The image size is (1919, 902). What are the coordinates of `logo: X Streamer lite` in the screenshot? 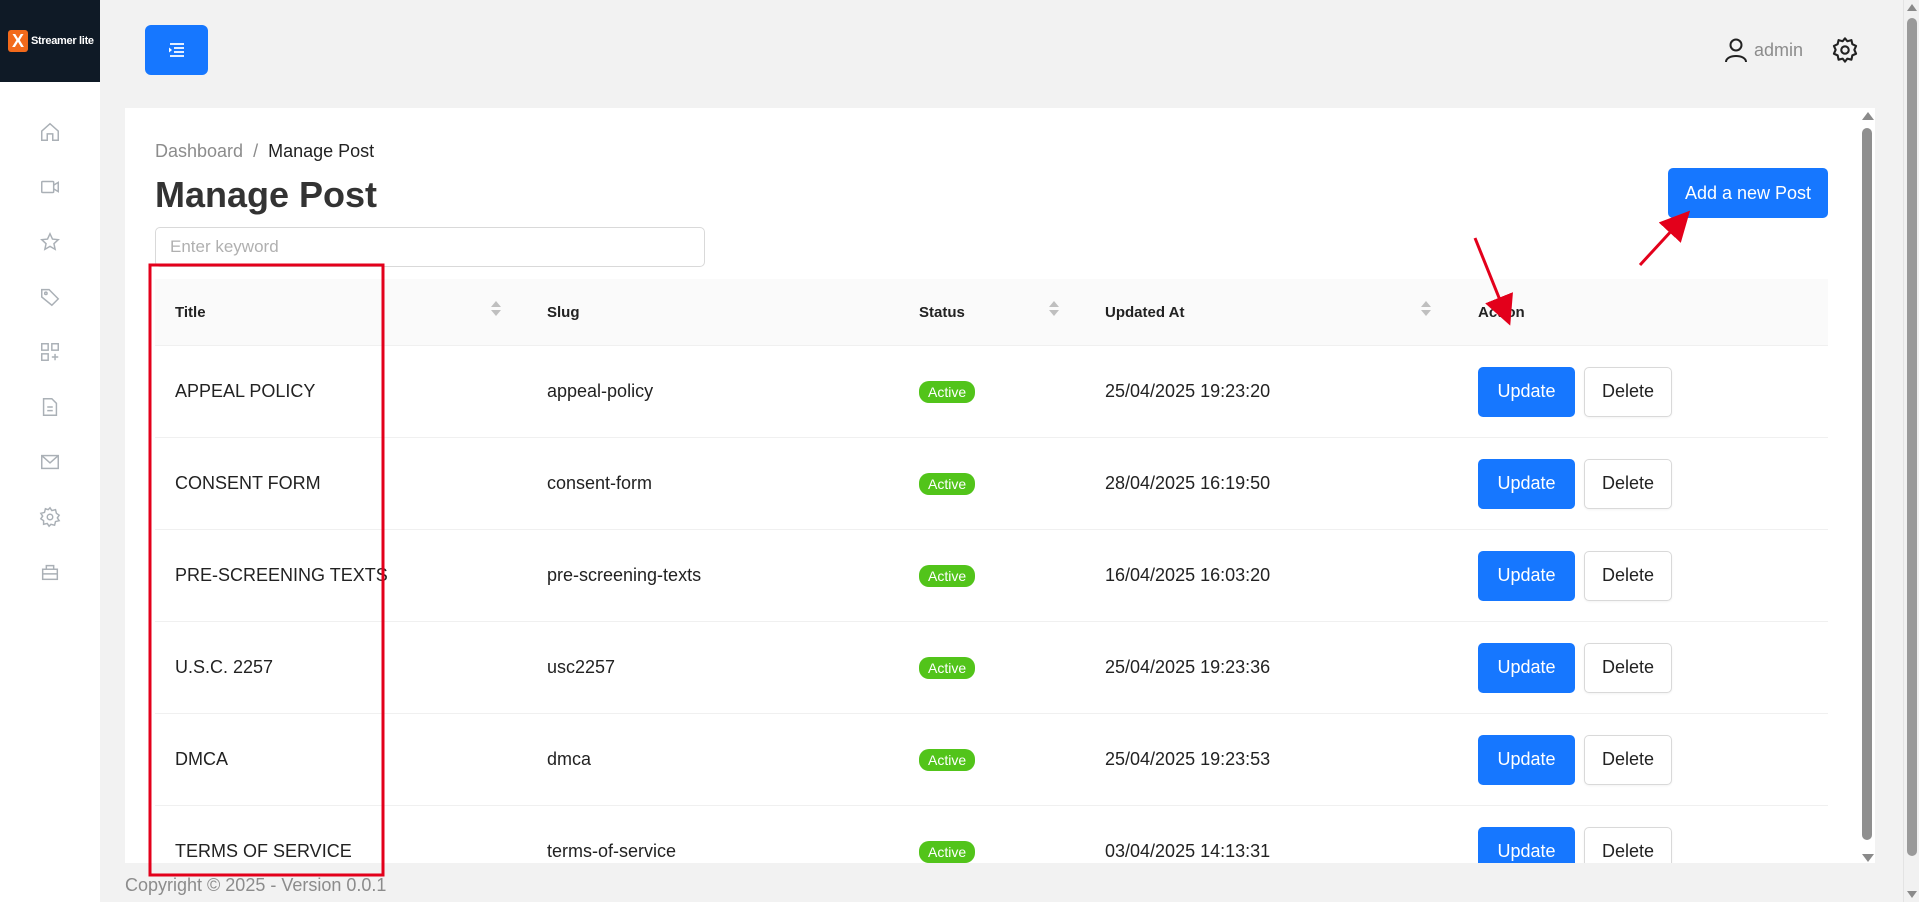 It's located at (50, 41).